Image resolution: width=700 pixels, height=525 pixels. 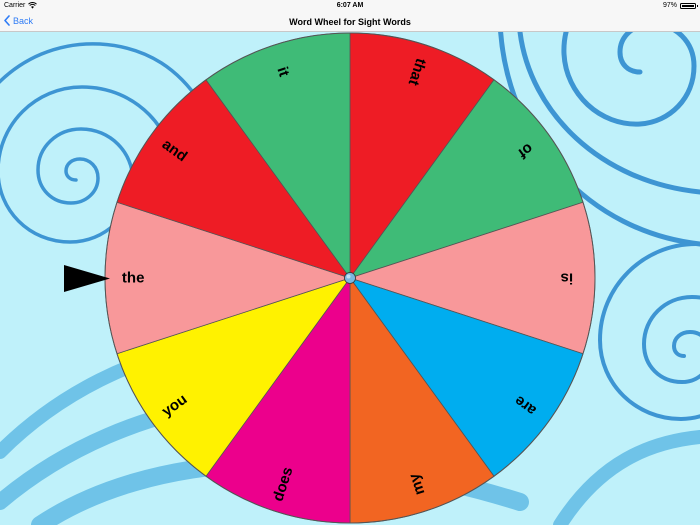 I want to click on pointer-arrow-icon, so click(x=87, y=278).